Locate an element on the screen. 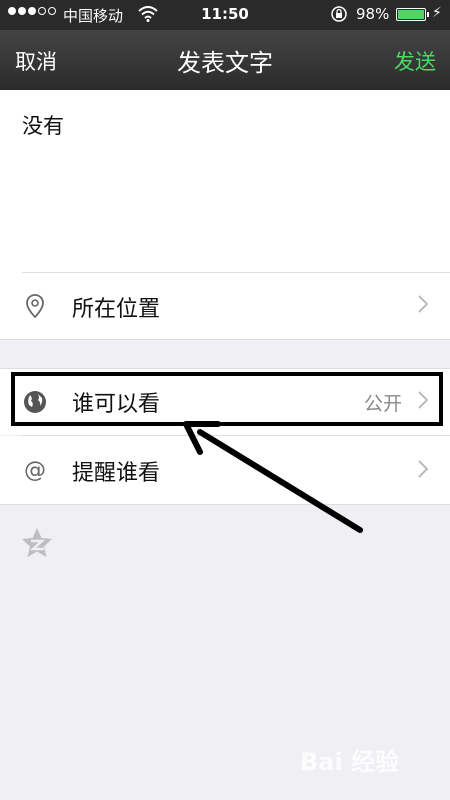  highlight-box is located at coordinates (227, 399).